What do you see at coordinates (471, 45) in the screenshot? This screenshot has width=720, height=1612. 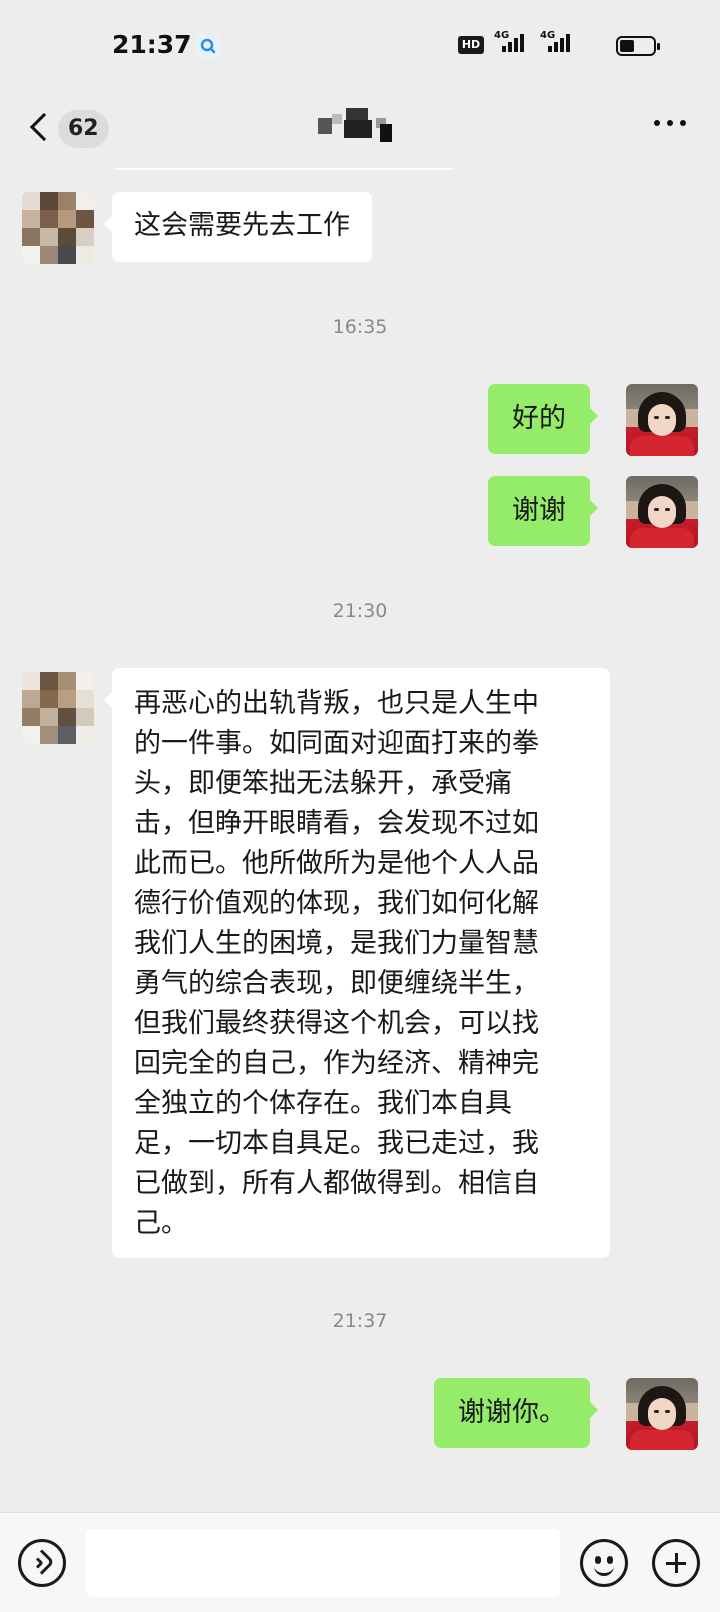 I see `hd-badge: HD` at bounding box center [471, 45].